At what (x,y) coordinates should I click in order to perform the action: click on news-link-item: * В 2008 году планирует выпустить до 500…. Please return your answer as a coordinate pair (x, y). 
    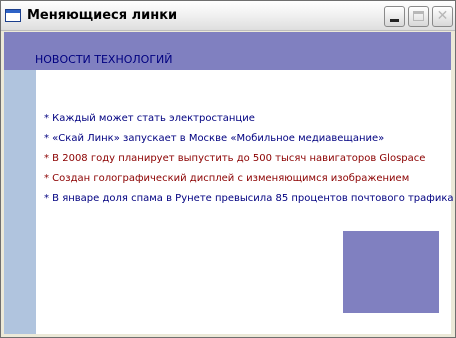
    Looking at the image, I should click on (249, 163).